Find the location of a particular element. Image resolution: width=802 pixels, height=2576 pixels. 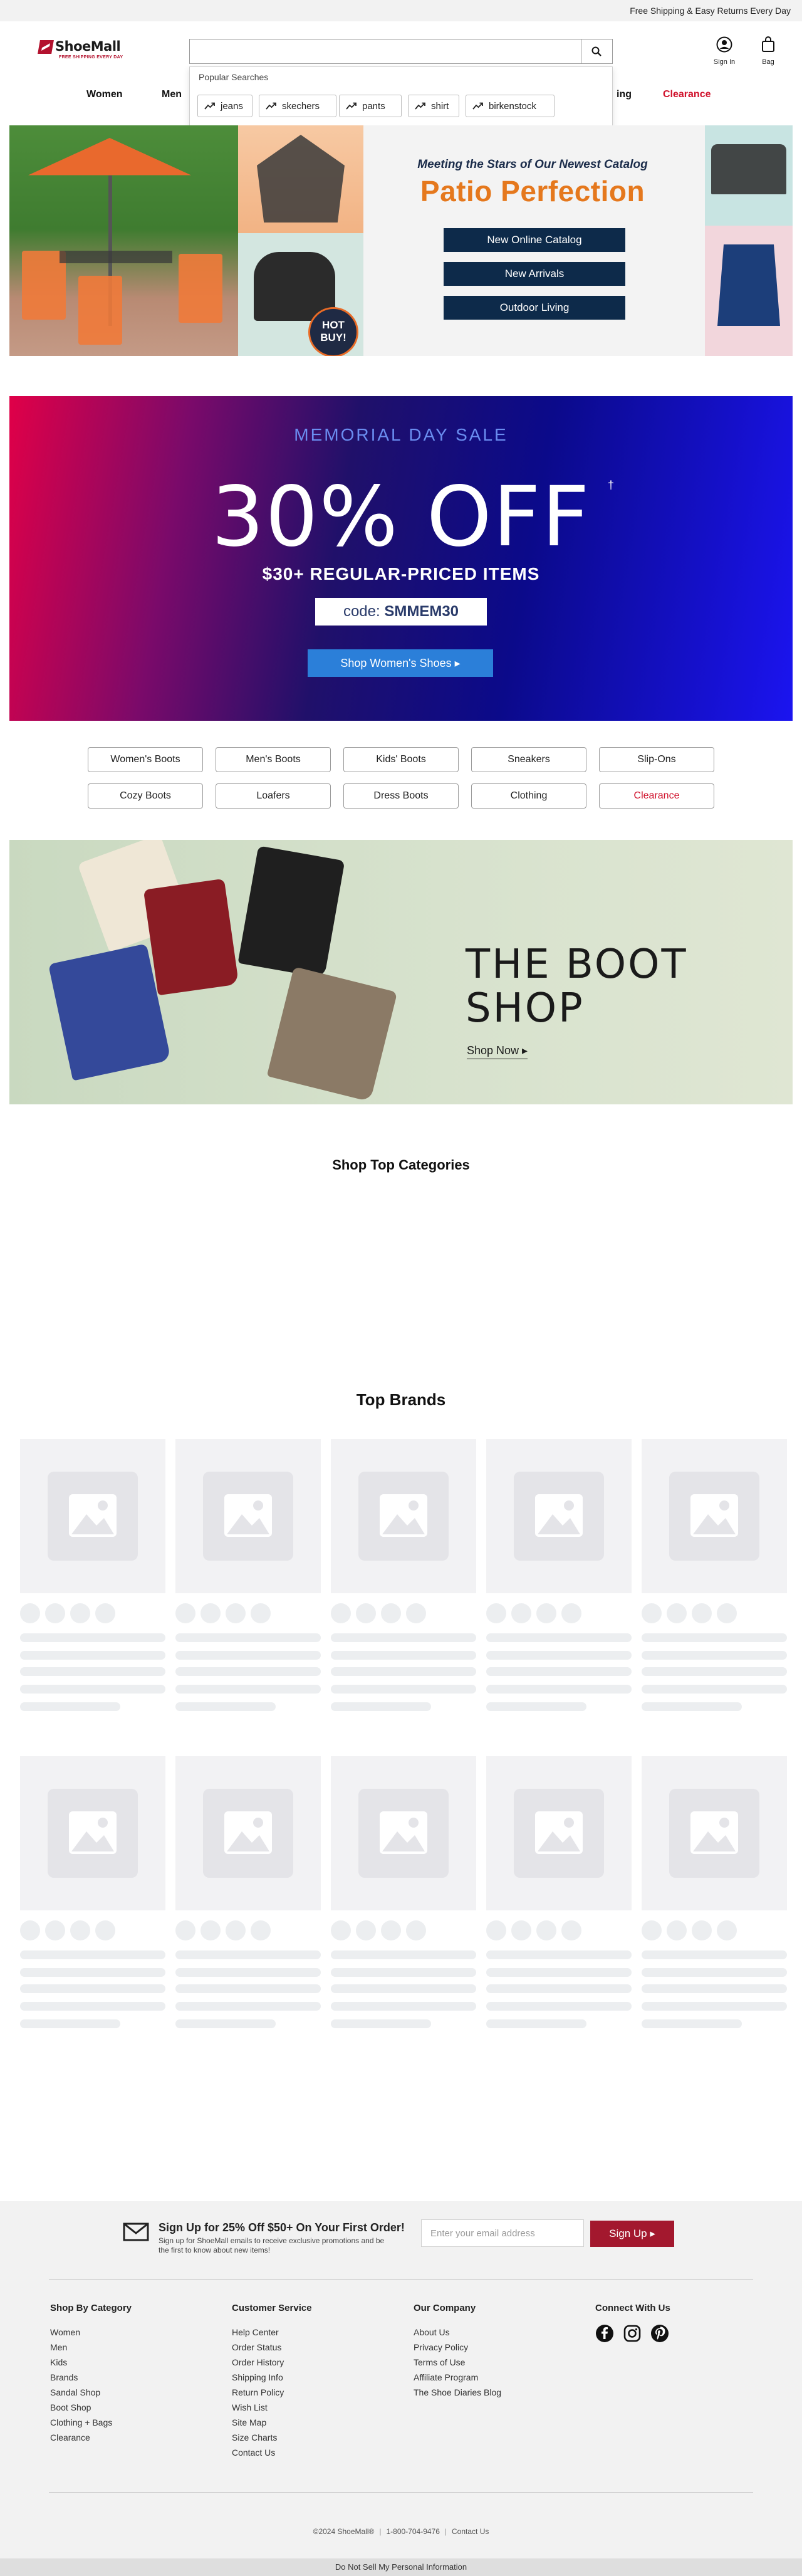

popular-search-chip: jeans is located at coordinates (225, 106).